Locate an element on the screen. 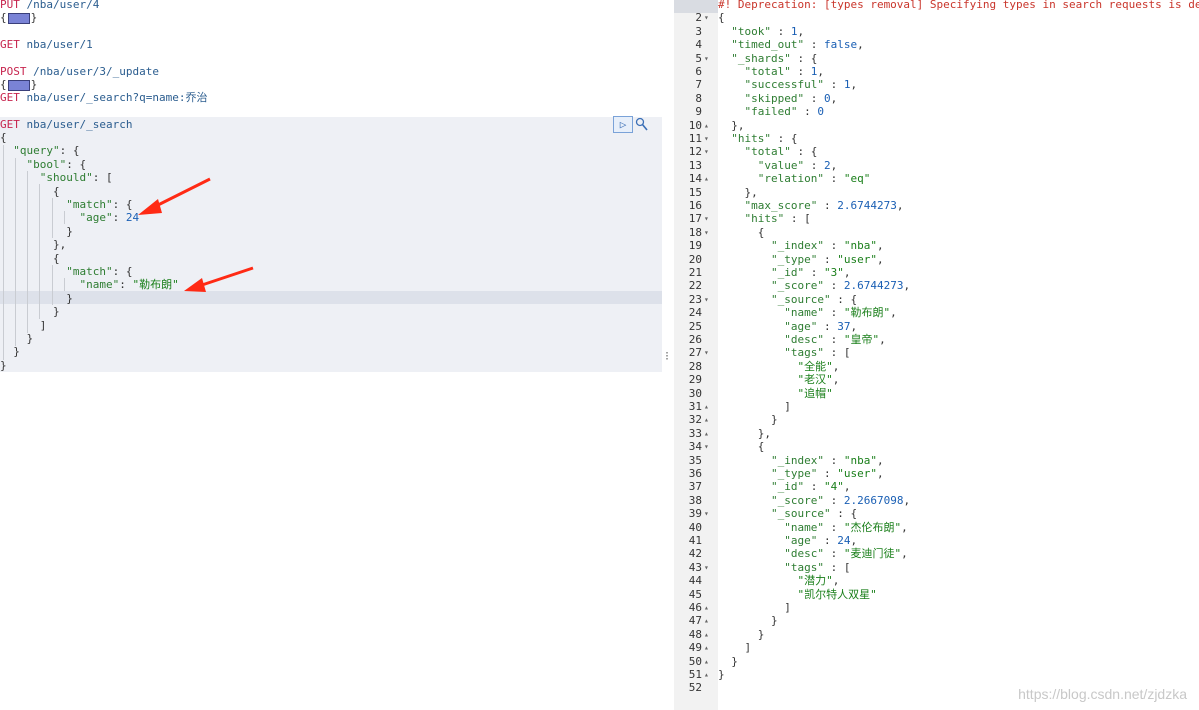 The height and width of the screenshot is (710, 1199). response-line: }, is located at coordinates (744, 433).